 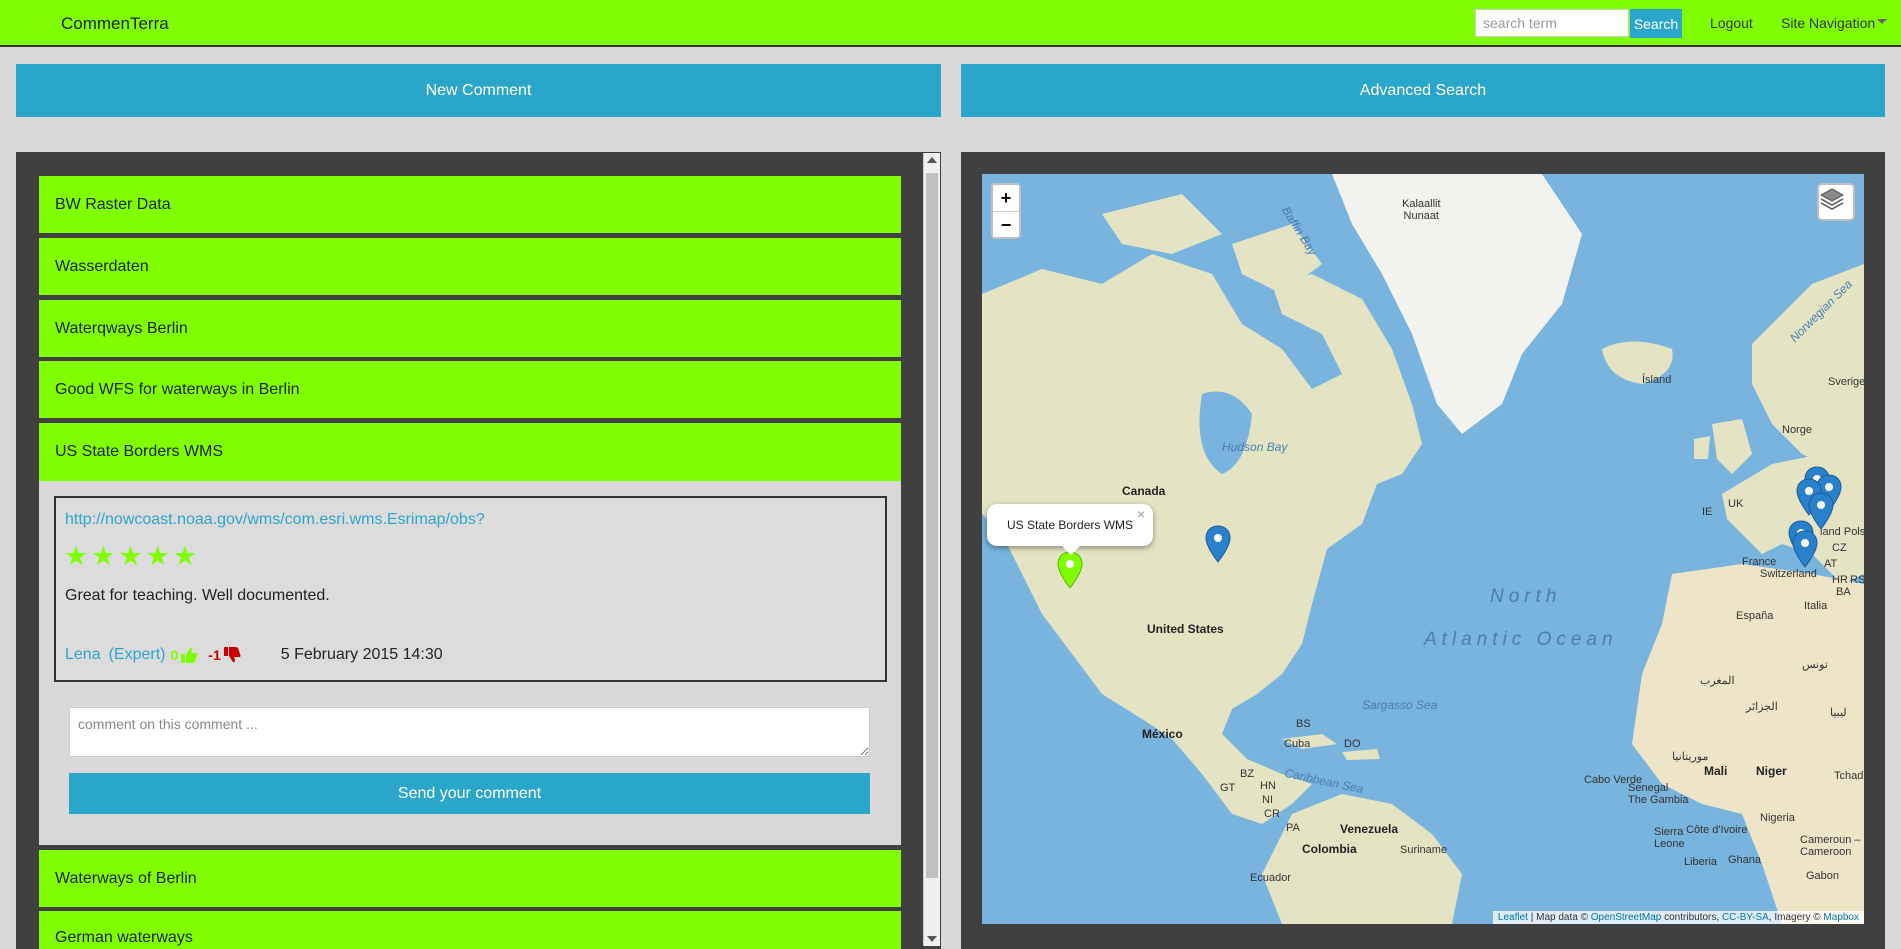 What do you see at coordinates (1745, 917) in the screenshot?
I see `license-link: CC-BY-SA` at bounding box center [1745, 917].